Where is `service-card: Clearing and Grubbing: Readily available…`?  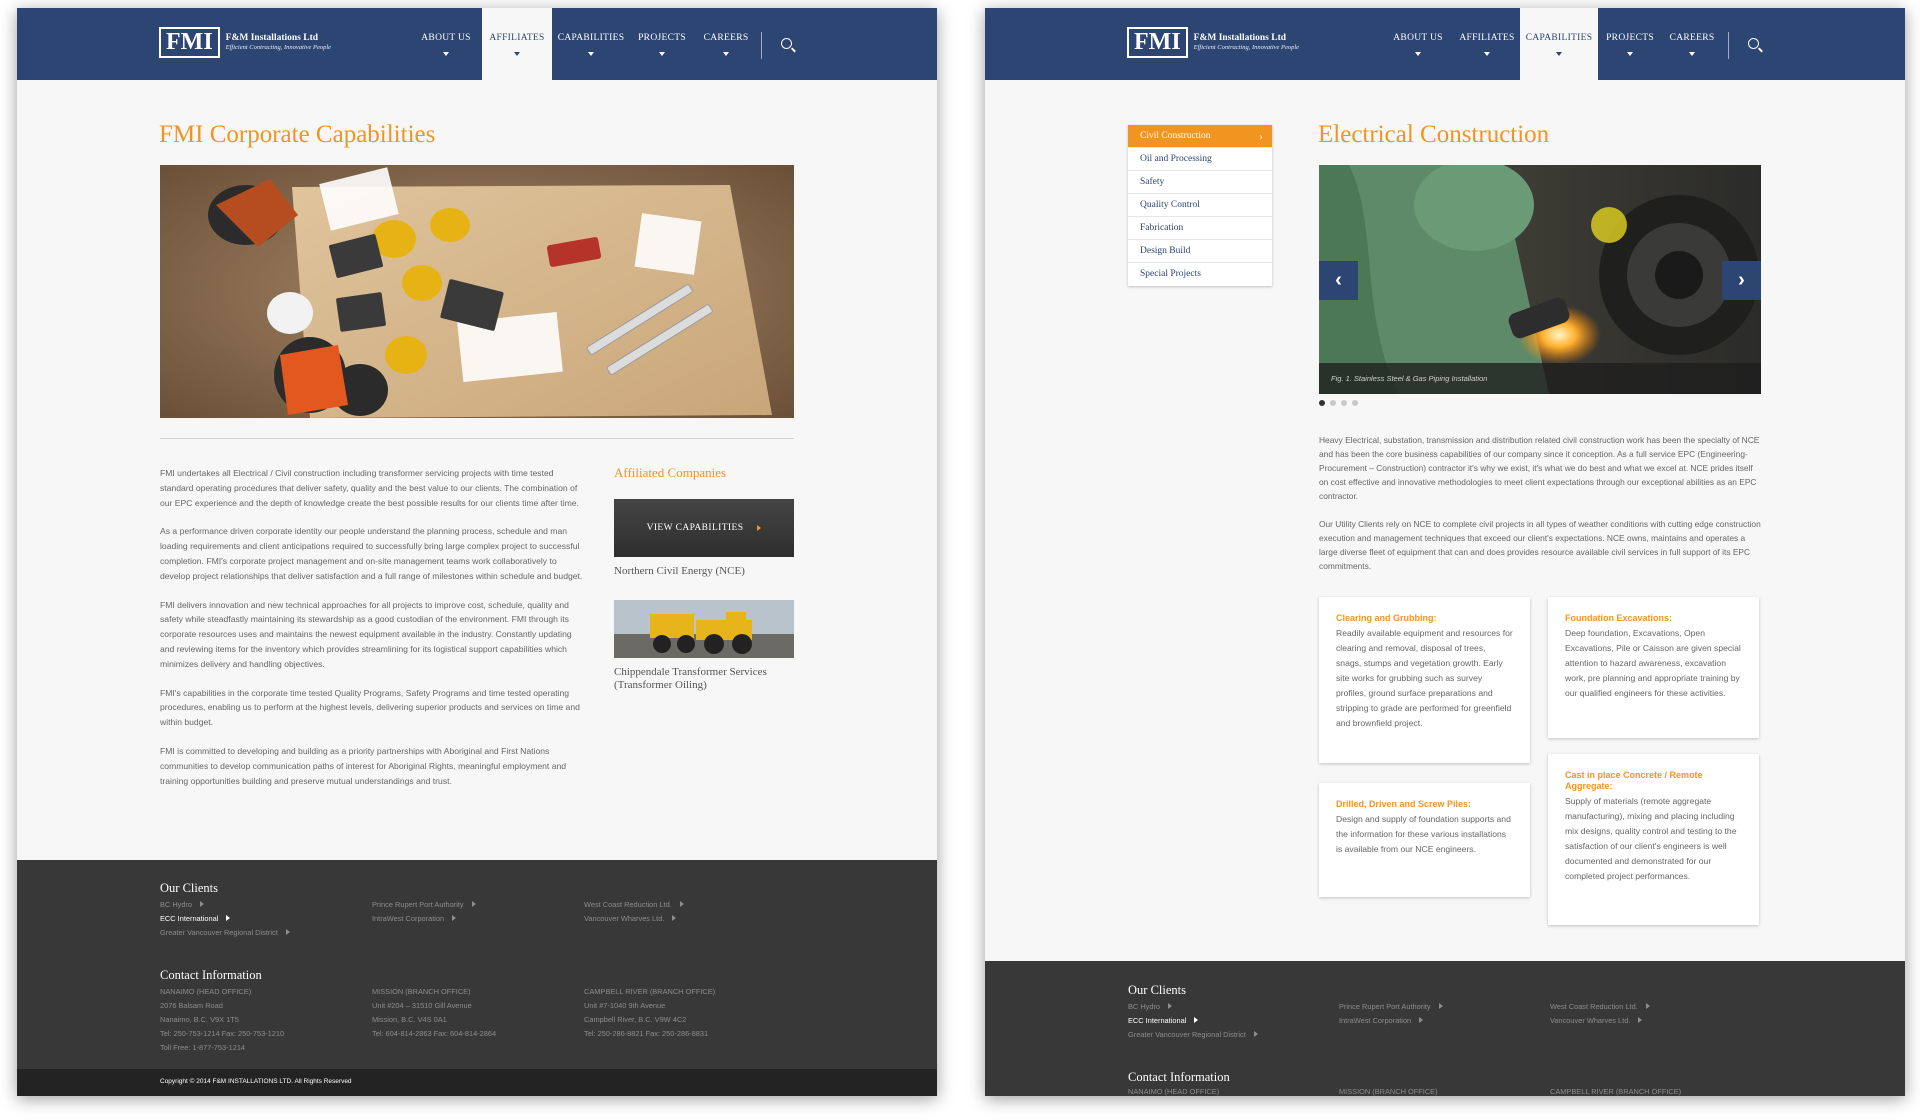 service-card: Clearing and Grubbing: Readily available… is located at coordinates (1424, 680).